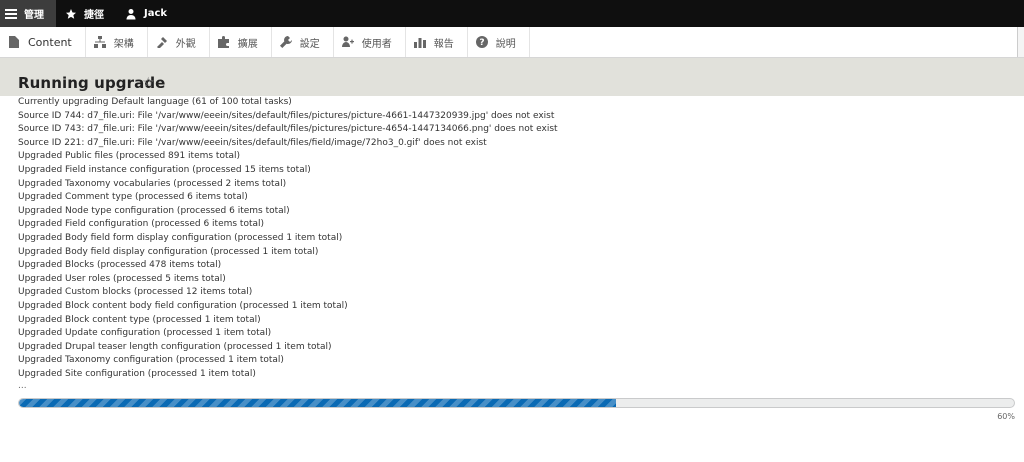 The image size is (1024, 462). What do you see at coordinates (376, 44) in the screenshot?
I see `tray-item-label: 使用者` at bounding box center [376, 44].